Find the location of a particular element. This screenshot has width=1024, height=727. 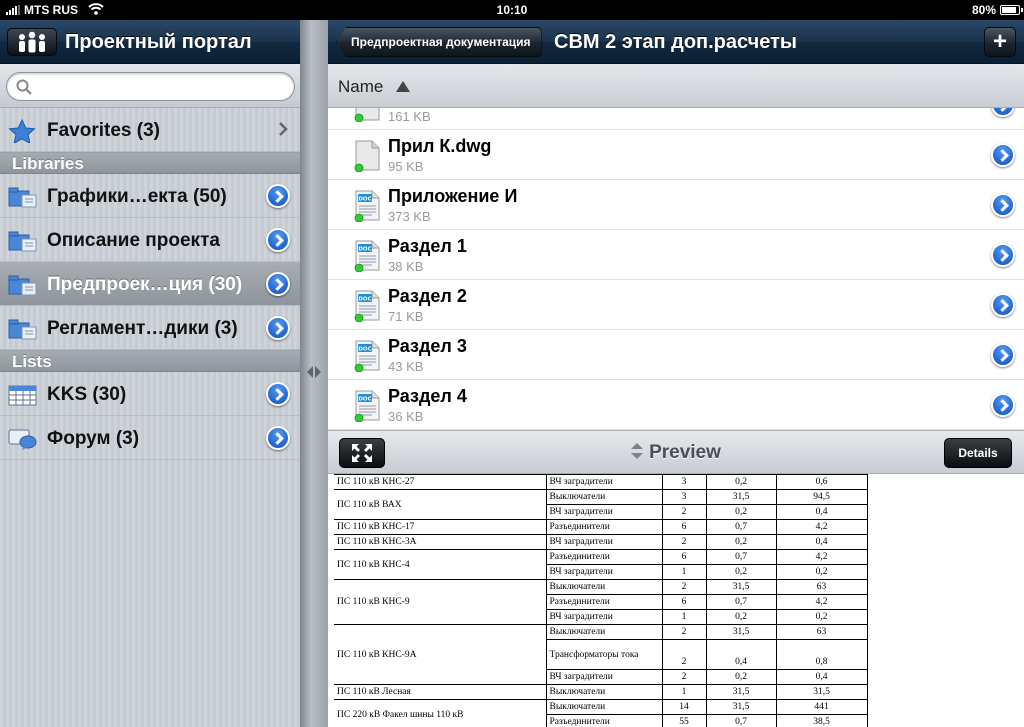

sort-bar: Name is located at coordinates (676, 86).